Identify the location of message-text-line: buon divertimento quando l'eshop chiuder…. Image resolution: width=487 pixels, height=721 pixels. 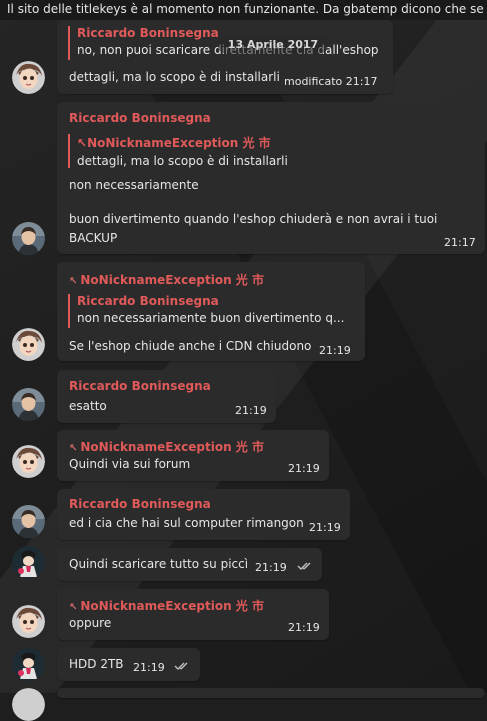
(253, 219).